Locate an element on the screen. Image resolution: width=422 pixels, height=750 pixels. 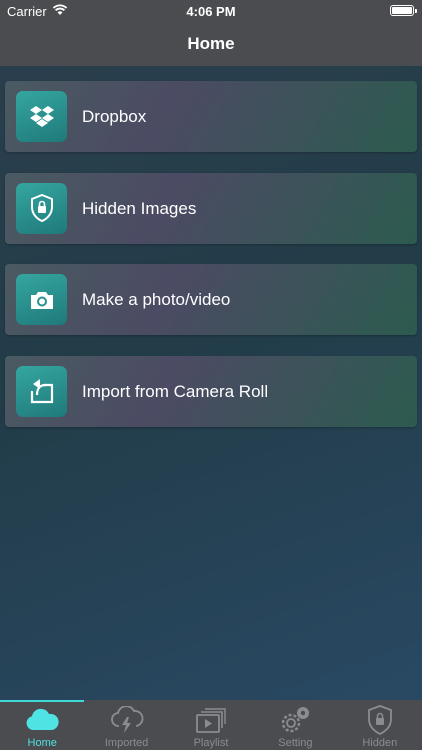
tab-playlist: Playlist is located at coordinates (211, 725).